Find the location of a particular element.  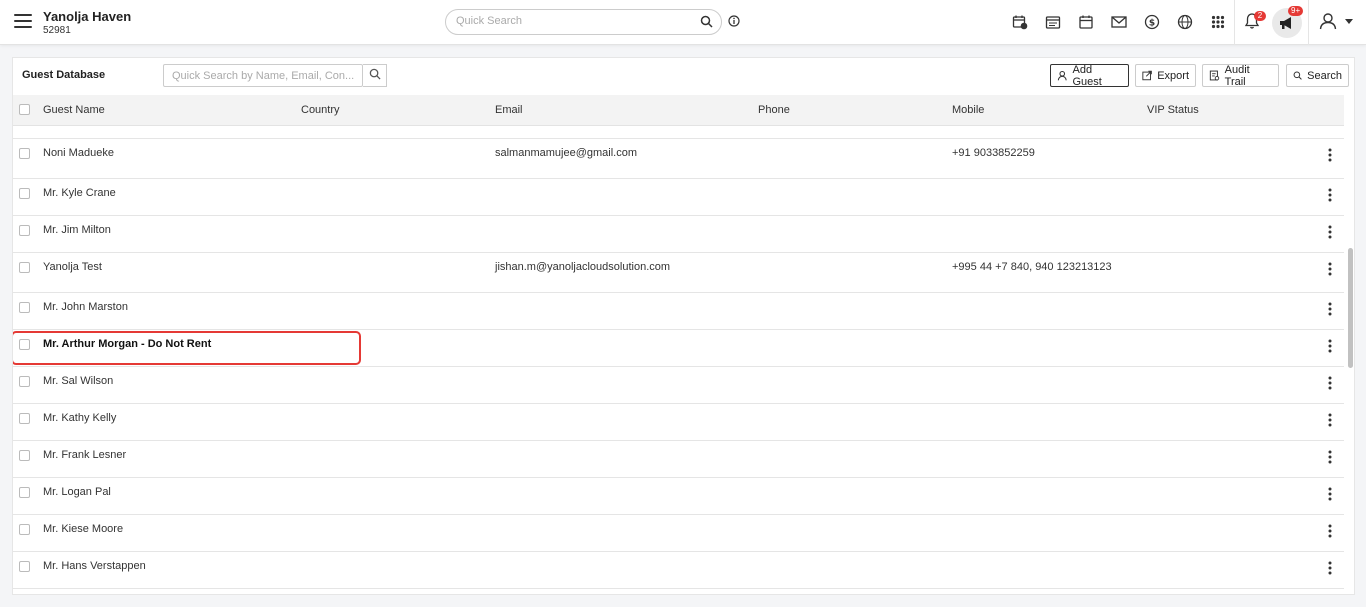

table-row: Mr. John Marston is located at coordinates (678, 311).